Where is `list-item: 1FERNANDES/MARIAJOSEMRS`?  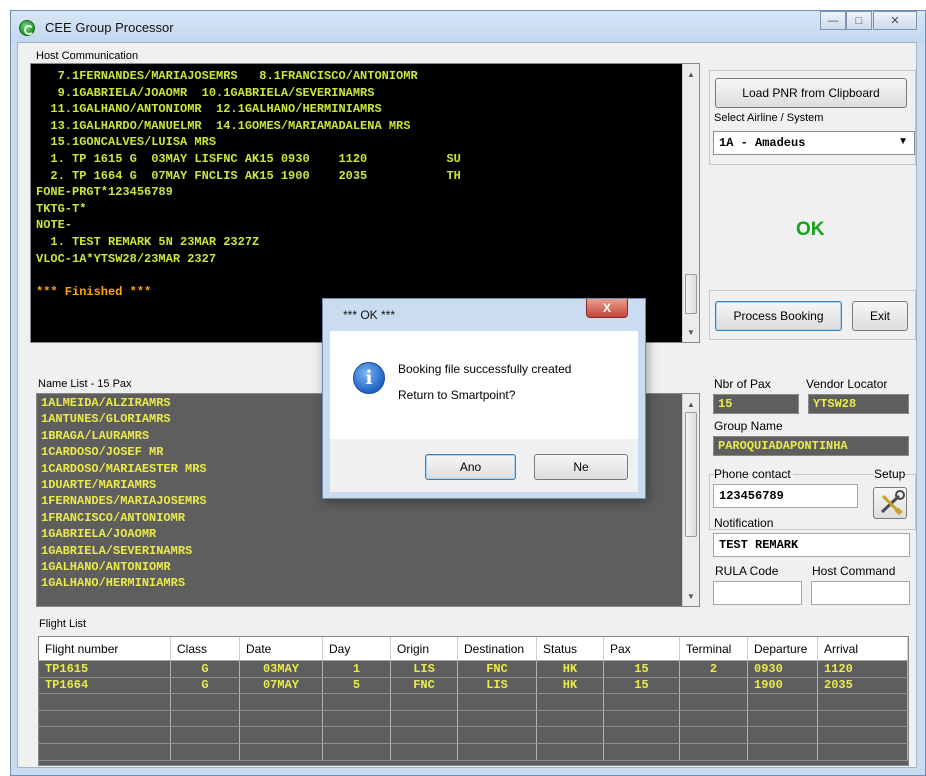
list-item: 1FERNANDES/MARIAJOSEMRS is located at coordinates (124, 501).